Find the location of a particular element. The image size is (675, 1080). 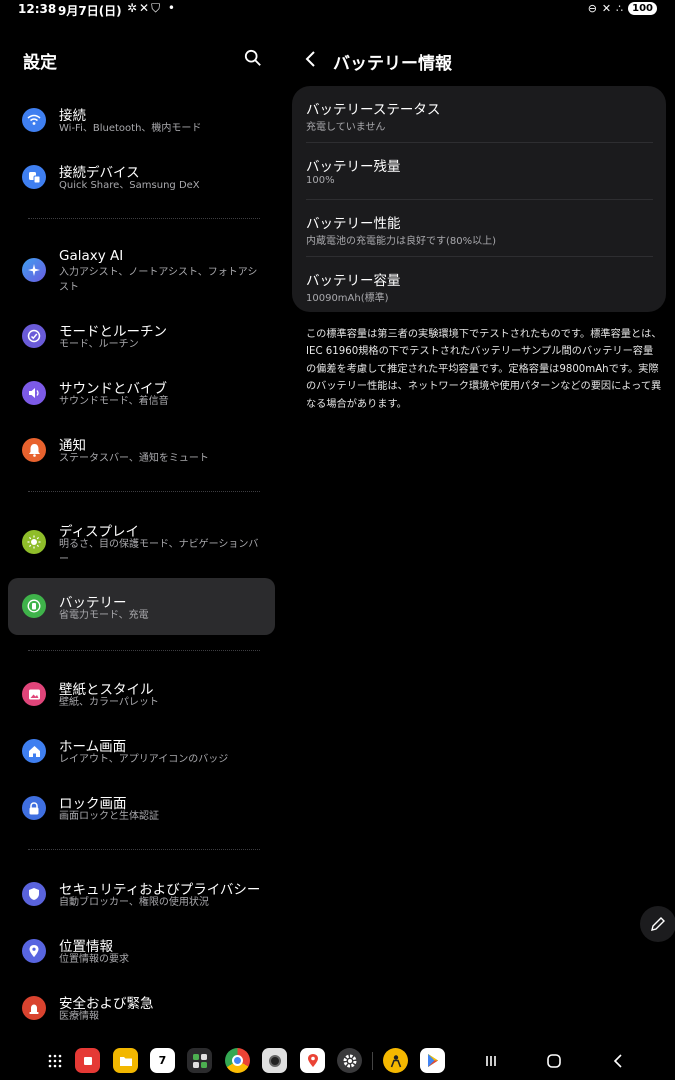

pencil-icon is located at coordinates (658, 924).